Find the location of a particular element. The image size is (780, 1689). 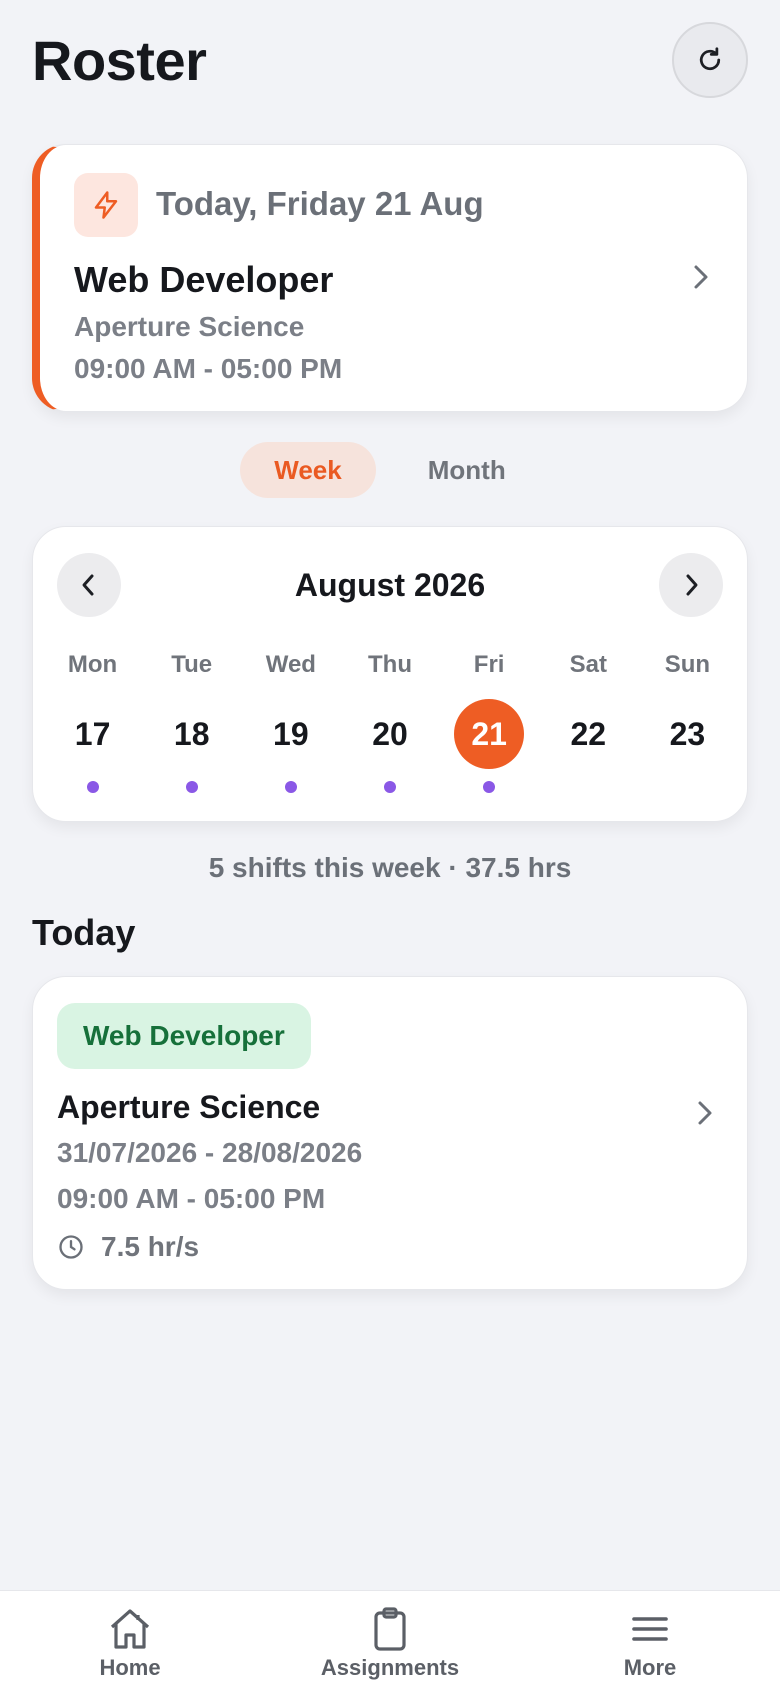

clock-icon is located at coordinates (71, 1247).